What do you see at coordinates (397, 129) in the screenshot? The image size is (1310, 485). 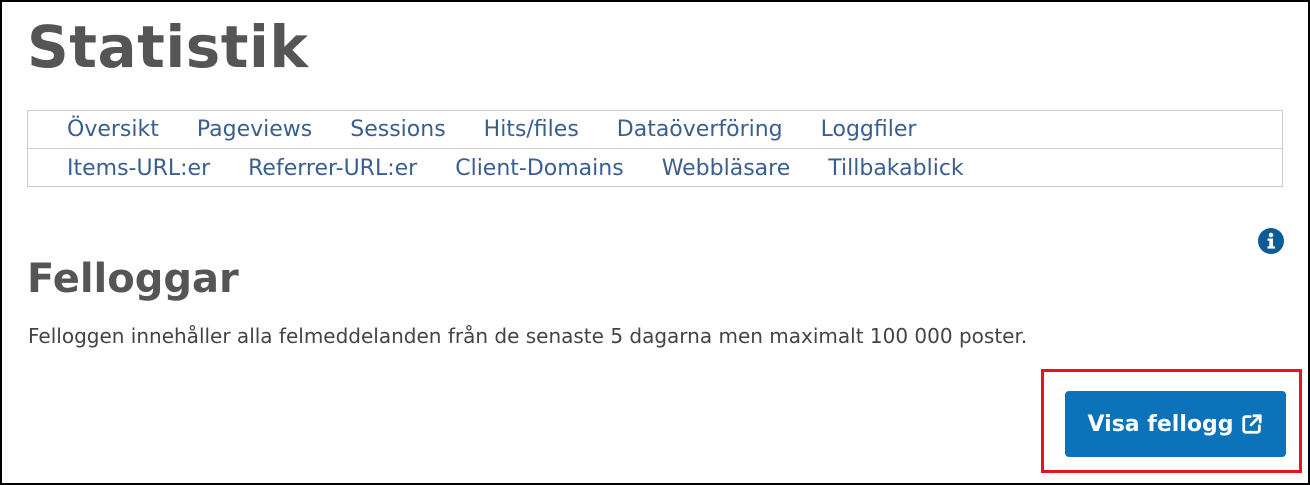 I see `nav-link-sessions: Sessions` at bounding box center [397, 129].